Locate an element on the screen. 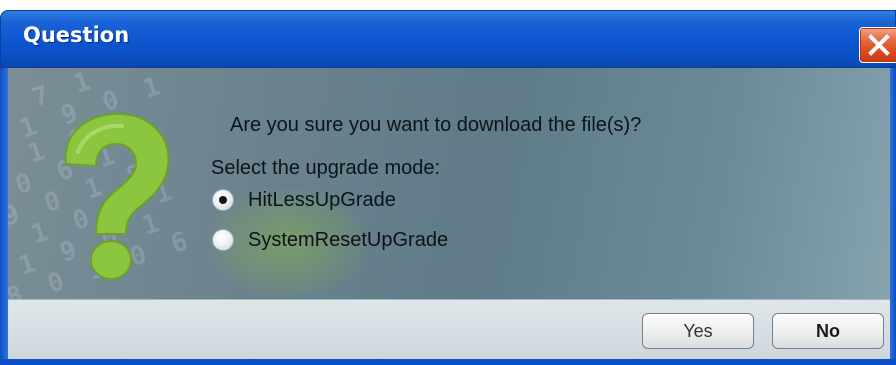  radio-button-selected is located at coordinates (223, 200).